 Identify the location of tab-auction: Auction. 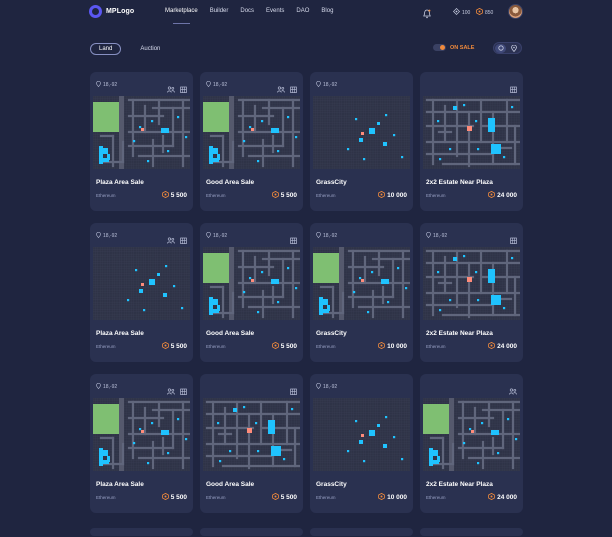
(150, 49).